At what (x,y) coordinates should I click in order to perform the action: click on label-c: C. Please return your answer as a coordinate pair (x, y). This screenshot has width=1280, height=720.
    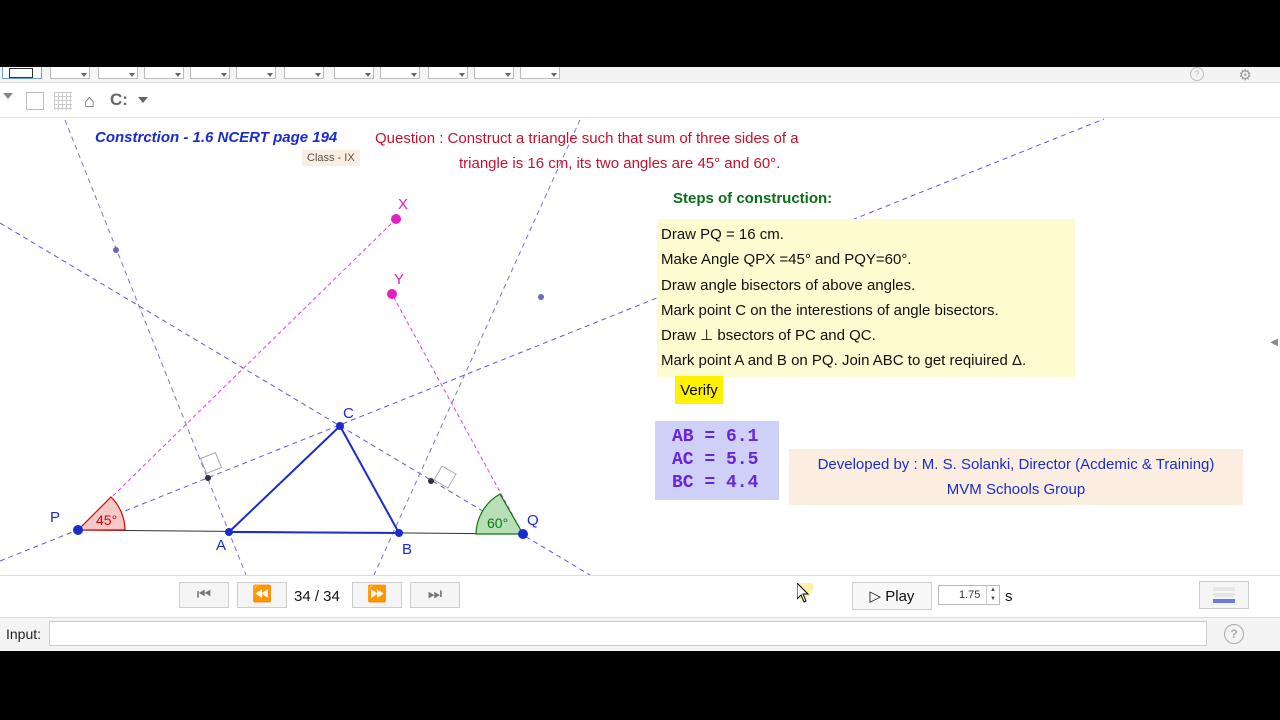
    Looking at the image, I should click on (348, 413).